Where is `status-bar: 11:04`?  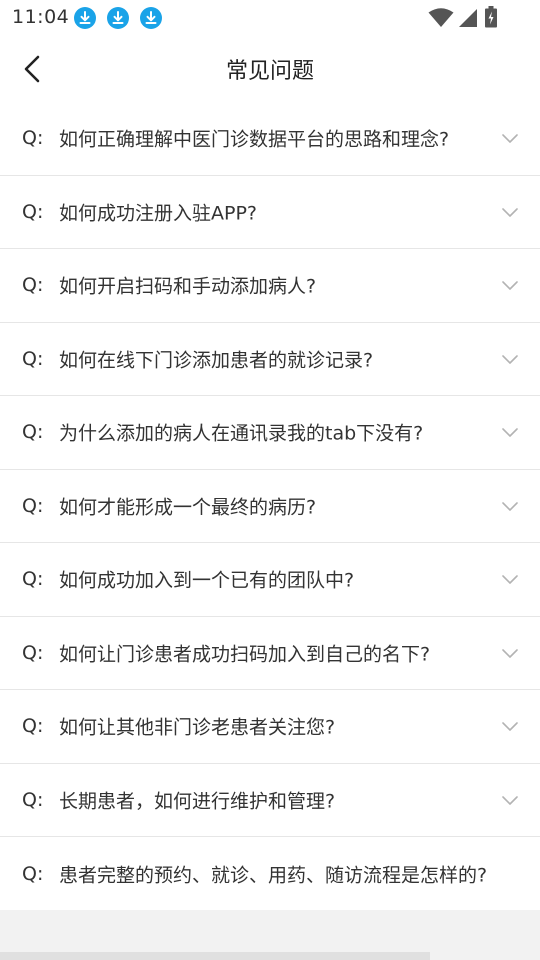 status-bar: 11:04 is located at coordinates (270, 18).